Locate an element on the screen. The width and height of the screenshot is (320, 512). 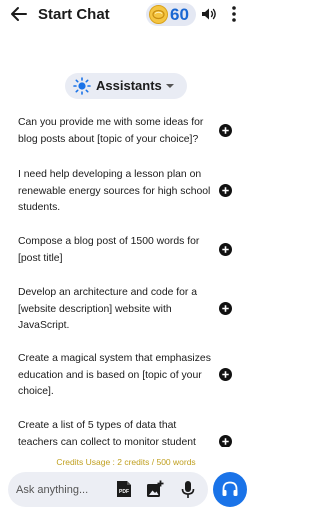
coin-balance-badge: 60 is located at coordinates (171, 14).